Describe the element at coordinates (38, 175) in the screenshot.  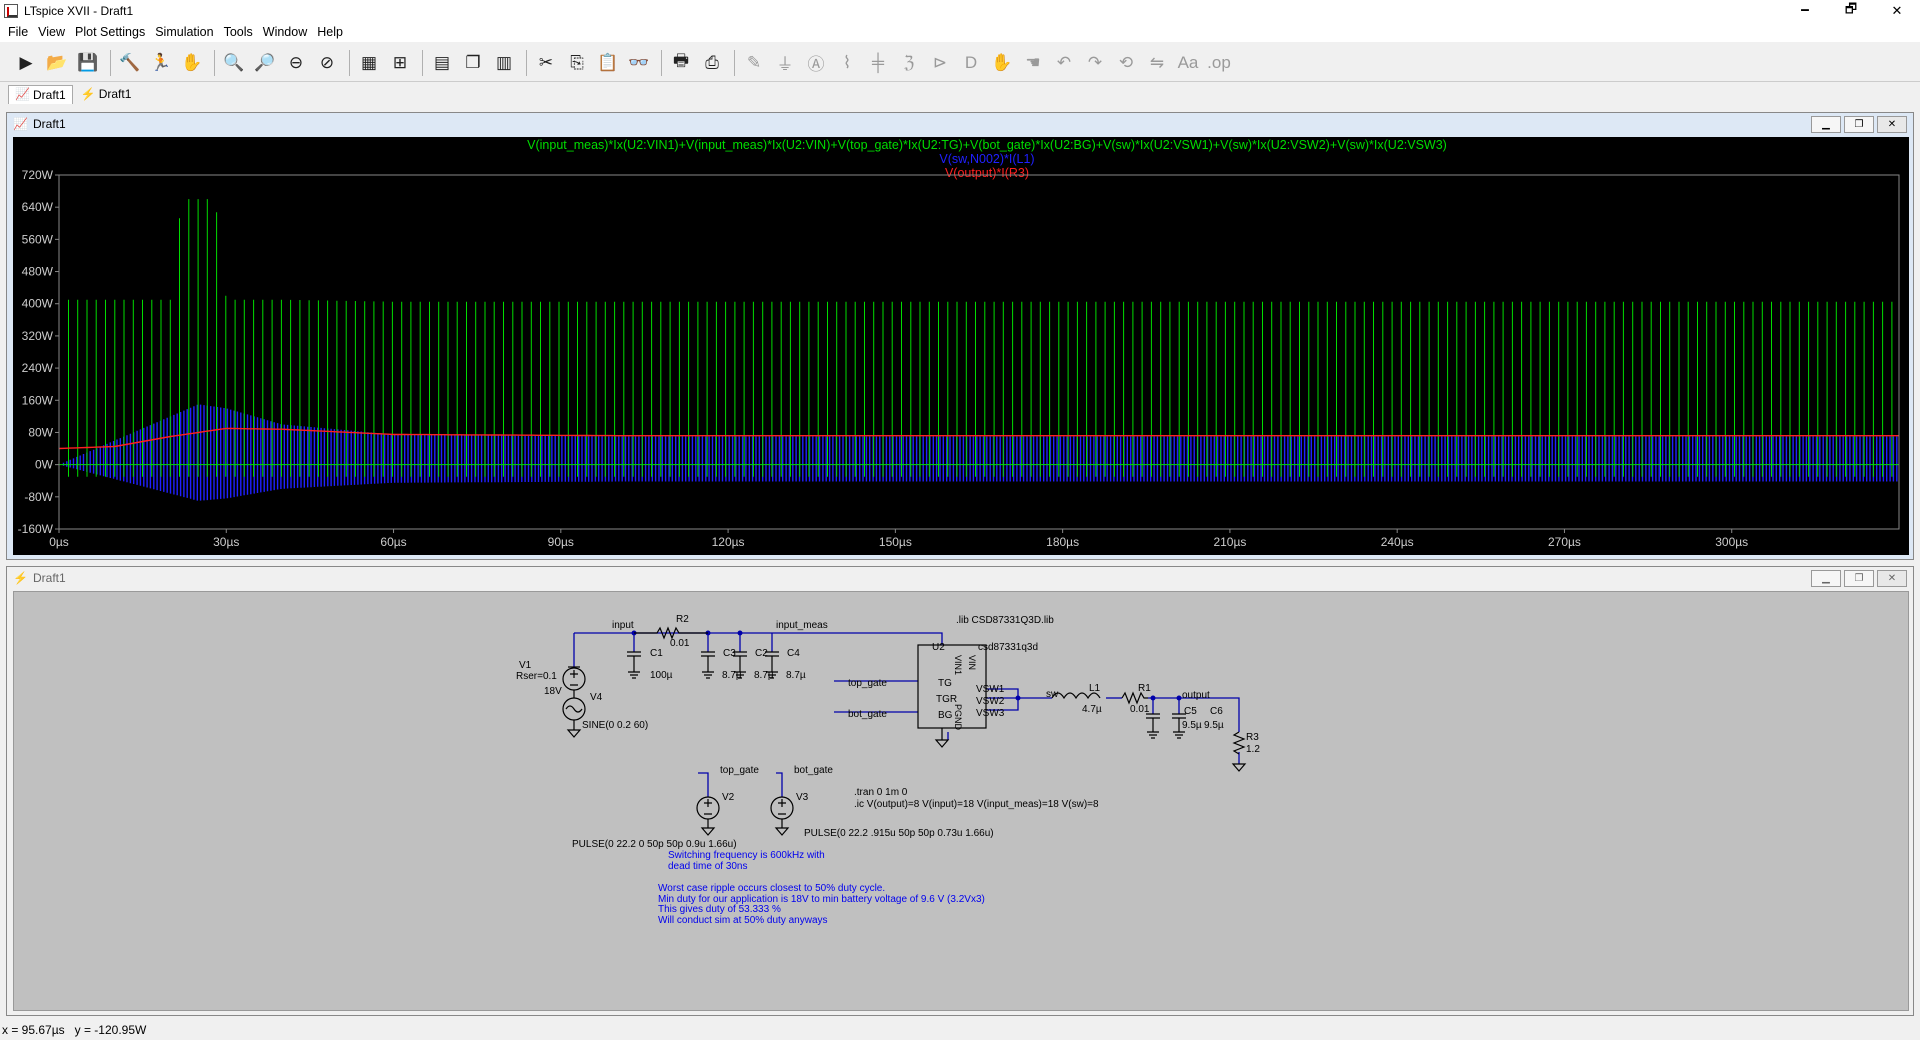
I see `y-tick-label: 720W` at that location.